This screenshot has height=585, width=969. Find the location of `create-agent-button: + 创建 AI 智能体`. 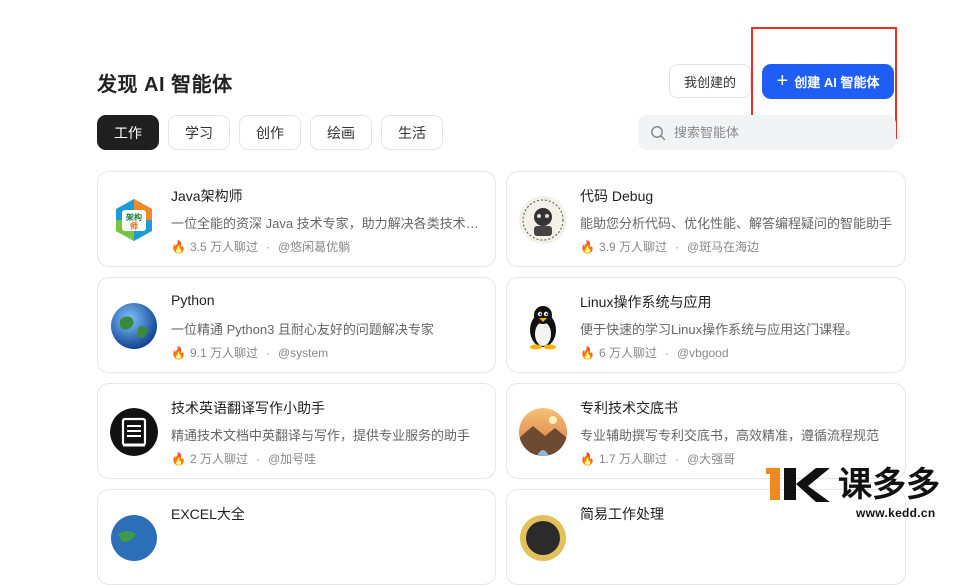

create-agent-button: + 创建 AI 智能体 is located at coordinates (828, 81).